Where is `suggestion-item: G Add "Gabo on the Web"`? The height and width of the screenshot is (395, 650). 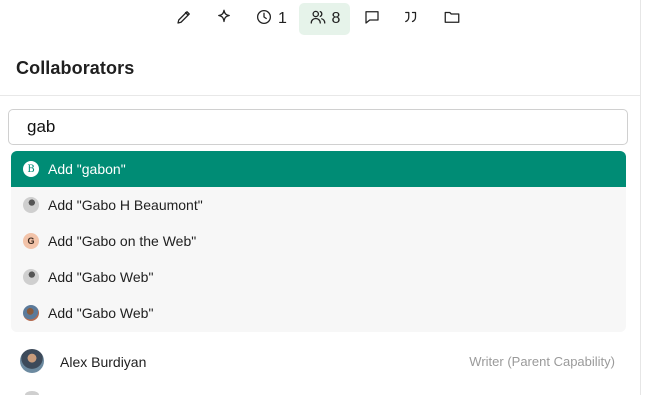 suggestion-item: G Add "Gabo on the Web" is located at coordinates (318, 241).